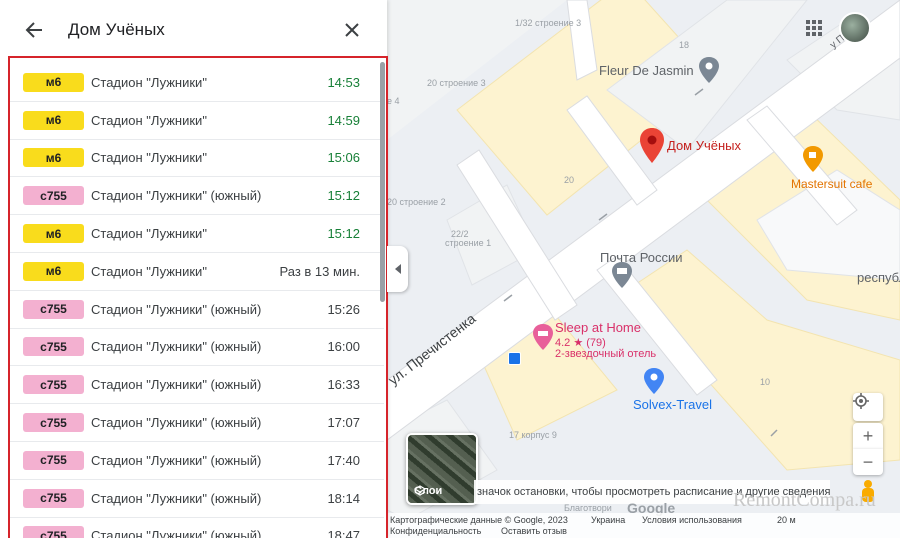 The width and height of the screenshot is (900, 538). What do you see at coordinates (34, 30) in the screenshot?
I see `back-button` at bounding box center [34, 30].